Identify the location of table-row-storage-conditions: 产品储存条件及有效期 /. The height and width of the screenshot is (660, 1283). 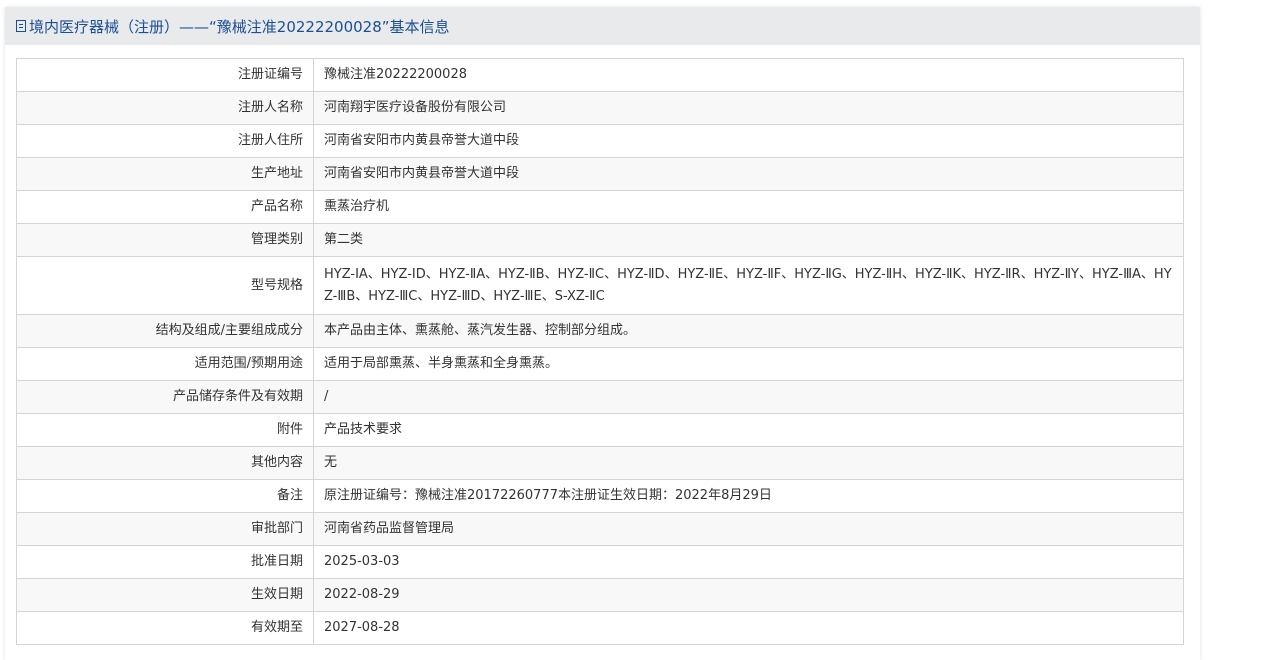
(600, 397).